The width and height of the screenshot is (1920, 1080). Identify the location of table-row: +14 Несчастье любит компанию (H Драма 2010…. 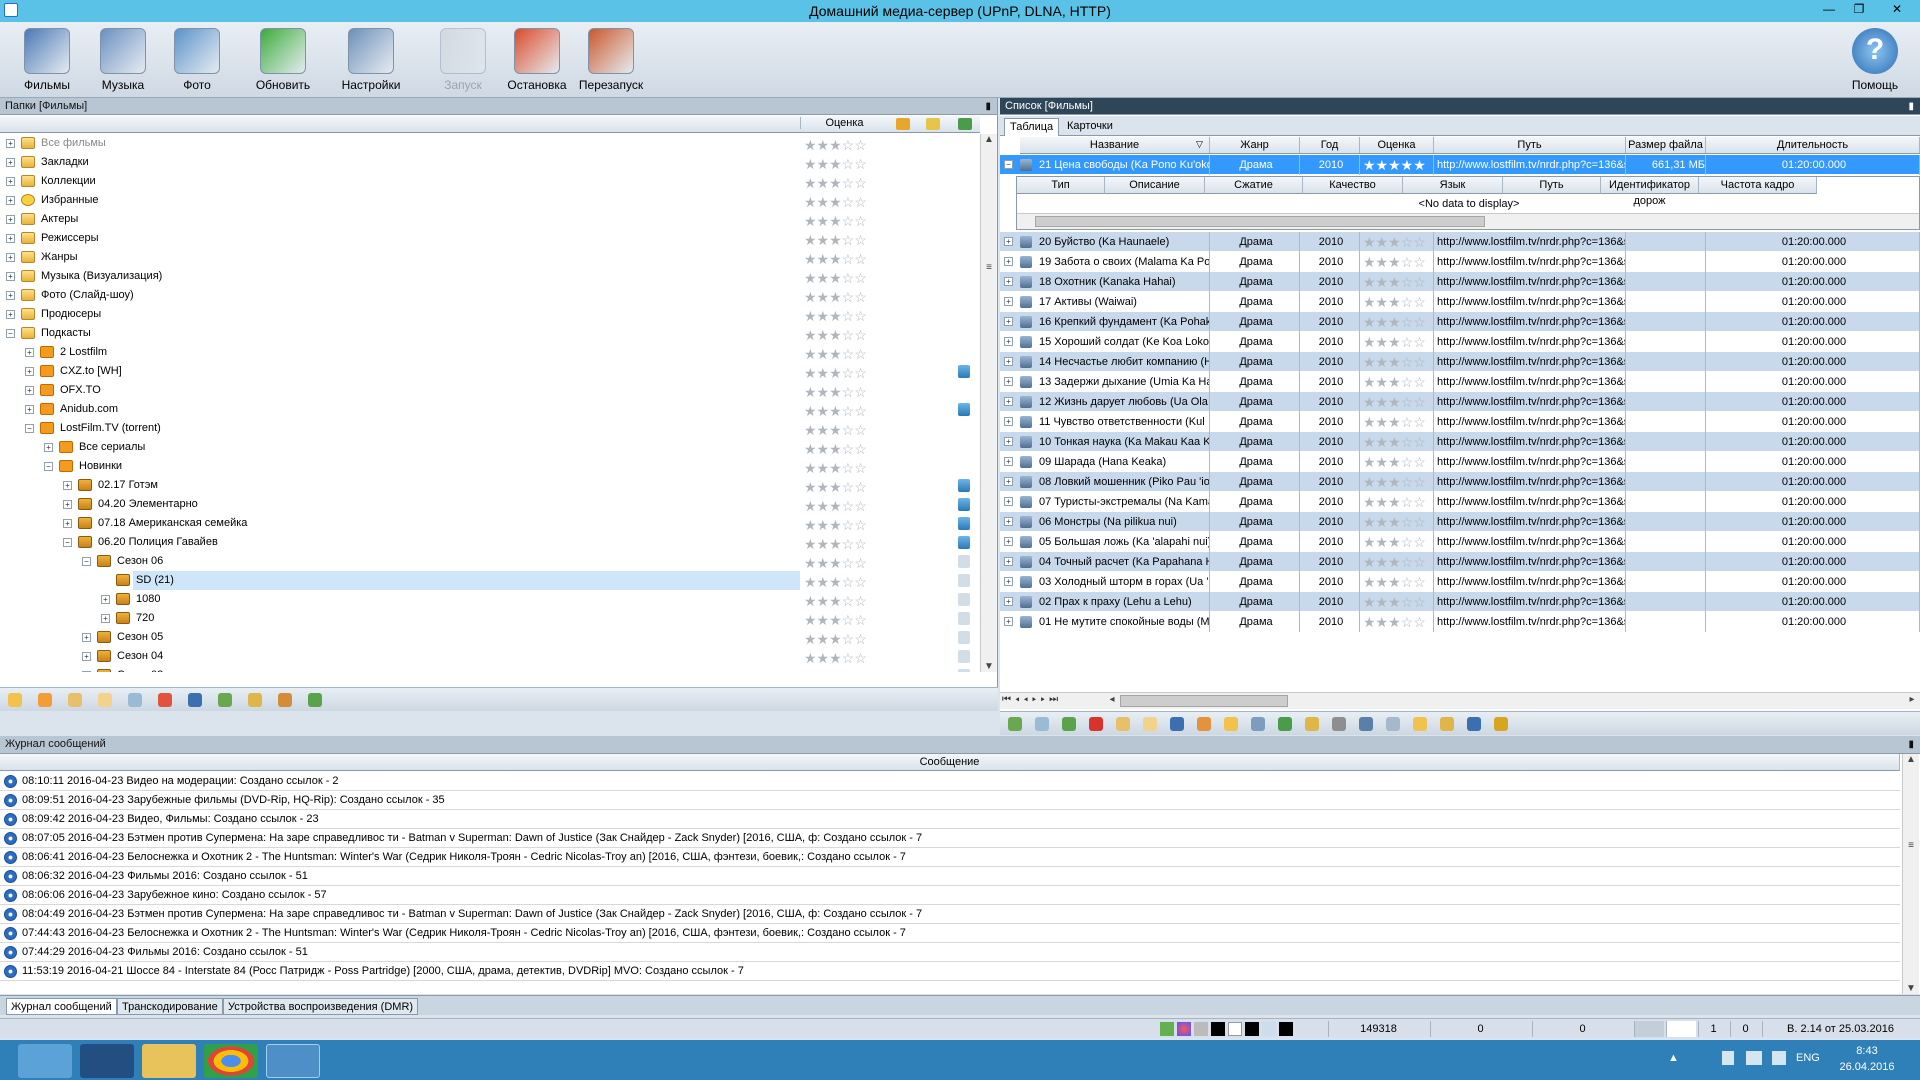
(1460, 362).